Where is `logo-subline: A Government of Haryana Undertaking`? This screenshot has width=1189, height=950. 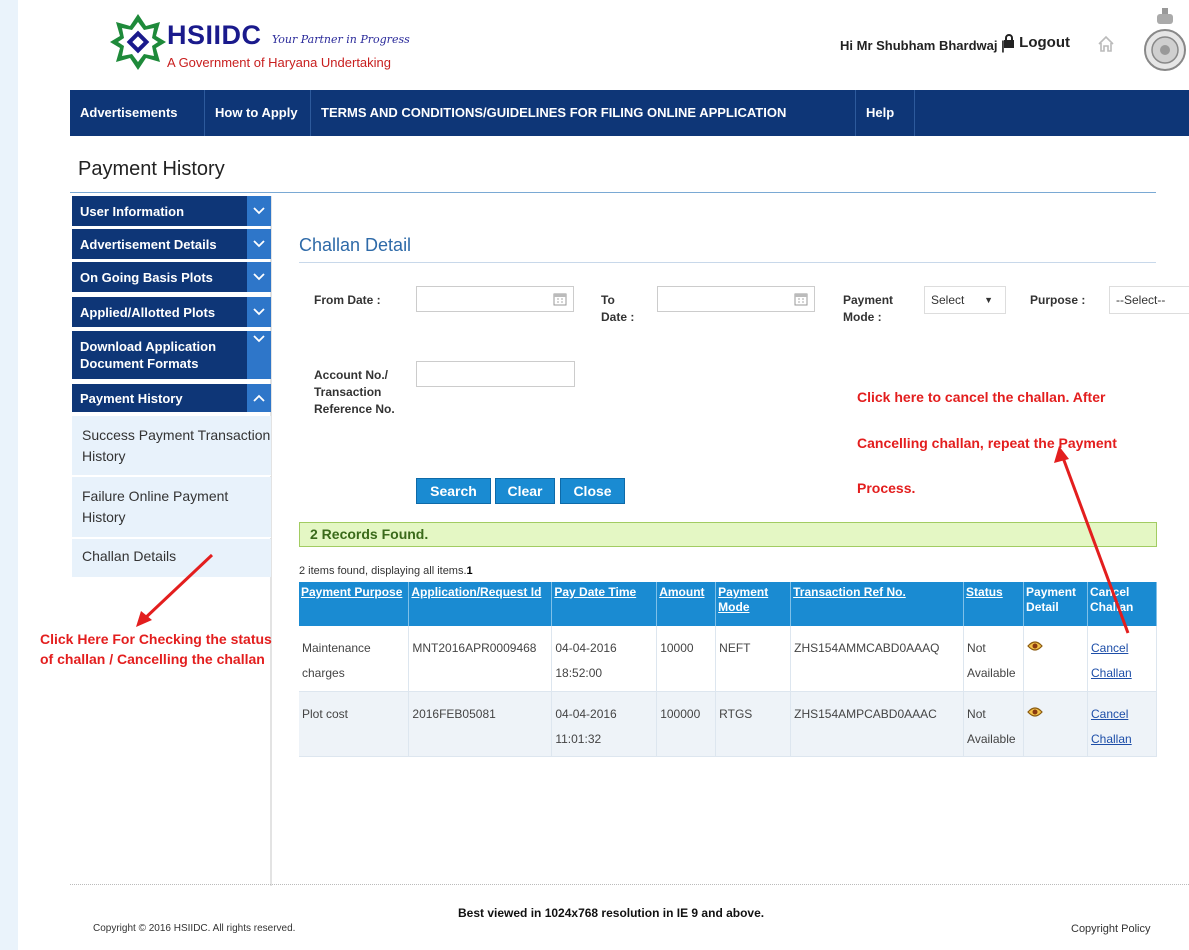
logo-subline: A Government of Haryana Undertaking is located at coordinates (279, 62).